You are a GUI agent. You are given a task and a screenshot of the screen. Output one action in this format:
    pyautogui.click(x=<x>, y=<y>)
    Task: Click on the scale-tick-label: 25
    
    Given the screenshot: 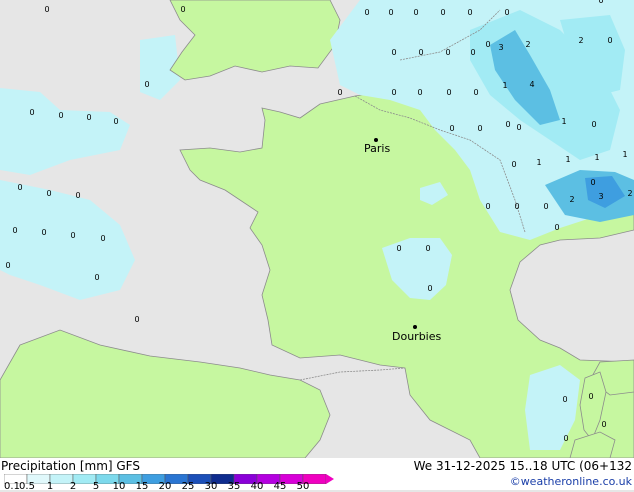 What is the action you would take?
    pyautogui.click(x=188, y=486)
    